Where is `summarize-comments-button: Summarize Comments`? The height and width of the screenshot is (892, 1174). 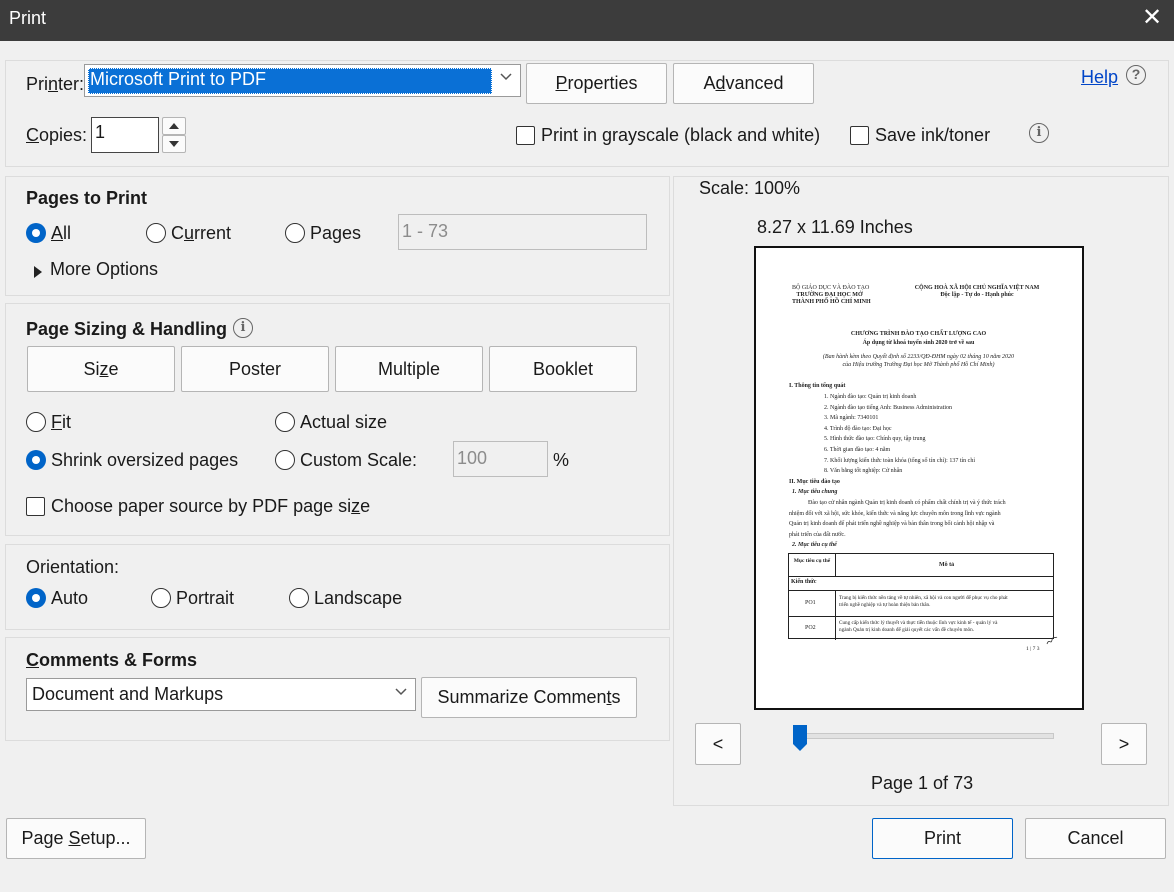
summarize-comments-button: Summarize Comments is located at coordinates (529, 697).